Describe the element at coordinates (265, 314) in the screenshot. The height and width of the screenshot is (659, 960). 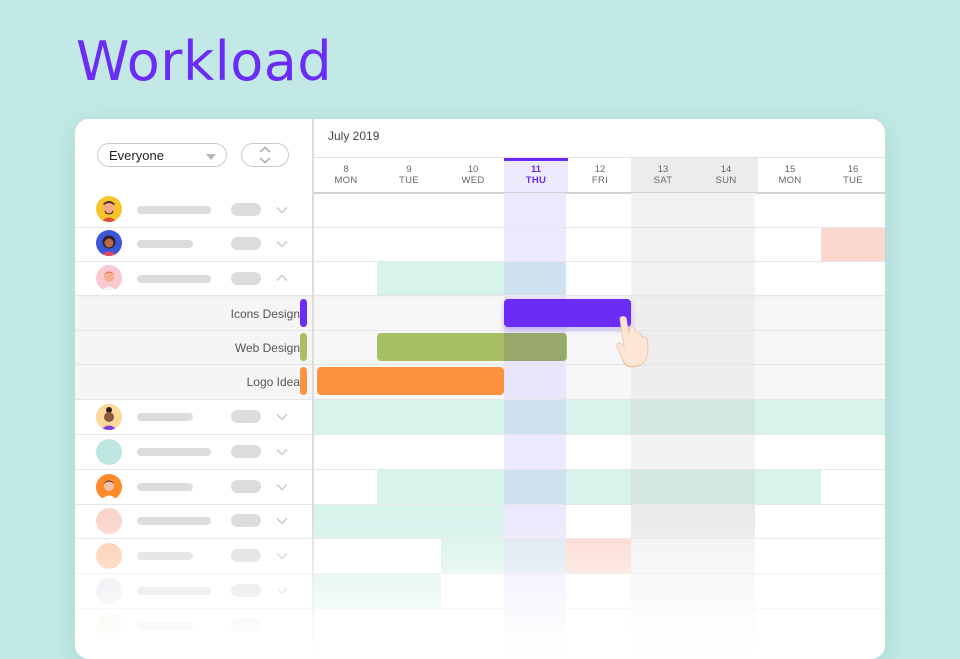
I see `task-label: Icons Design` at that location.